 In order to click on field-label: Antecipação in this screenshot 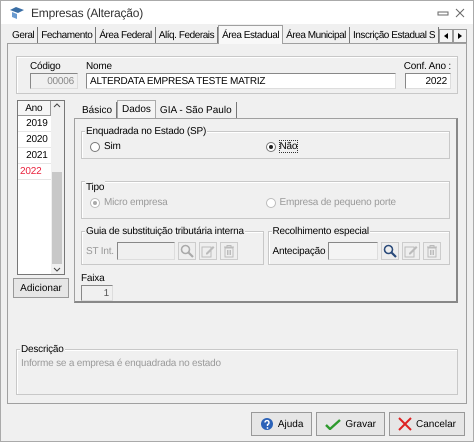, I will do `click(299, 251)`.